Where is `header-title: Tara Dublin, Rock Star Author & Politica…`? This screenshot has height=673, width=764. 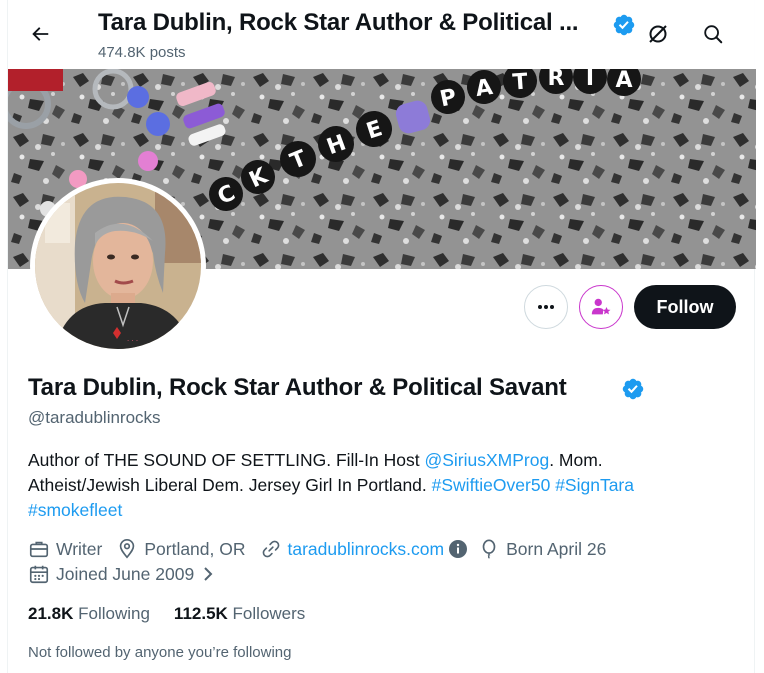
header-title: Tara Dublin, Rock Star Author & Politica… is located at coordinates (338, 22).